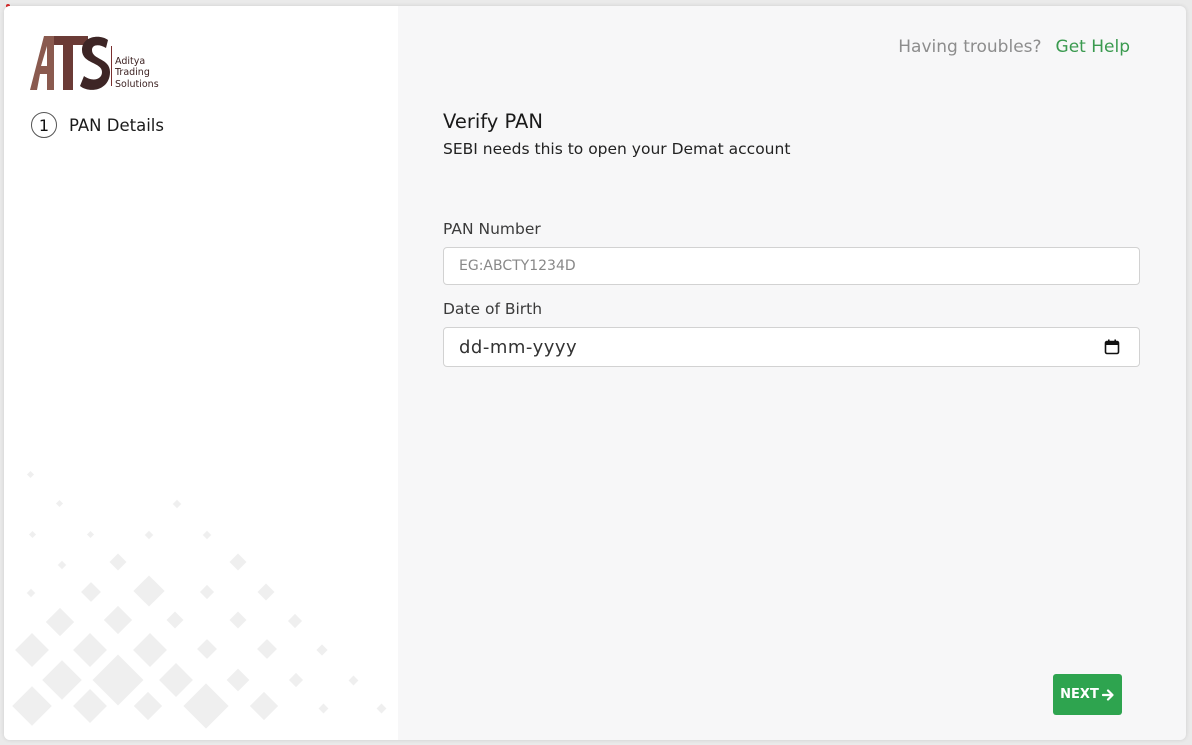 The width and height of the screenshot is (1192, 745). I want to click on calendar-icon, so click(1112, 347).